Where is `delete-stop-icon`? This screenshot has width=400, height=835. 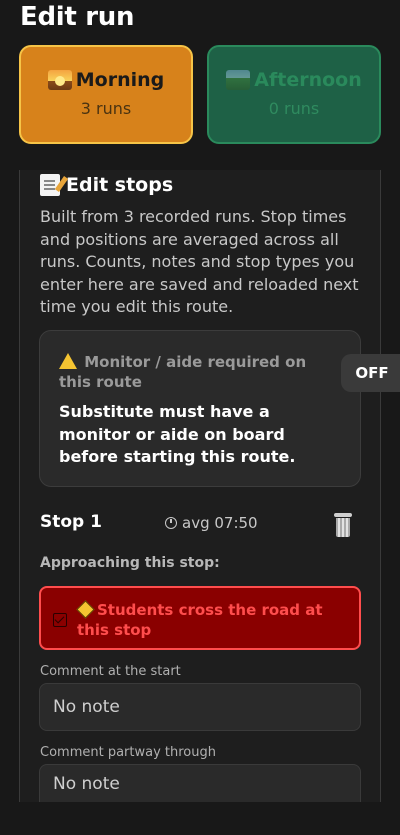 delete-stop-icon is located at coordinates (343, 525).